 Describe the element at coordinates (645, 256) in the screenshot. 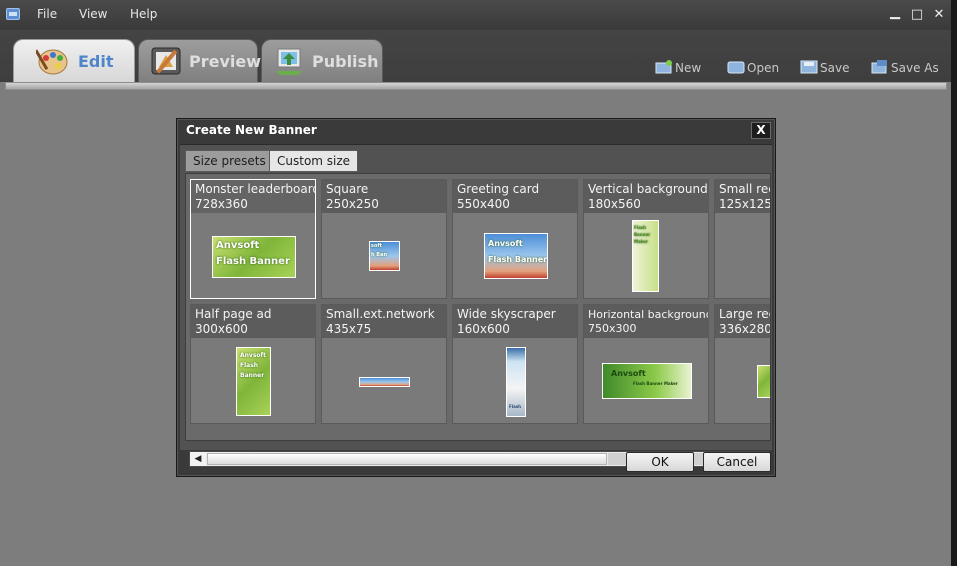

I see `preset-thumbnail: Flash Banner Maker` at that location.